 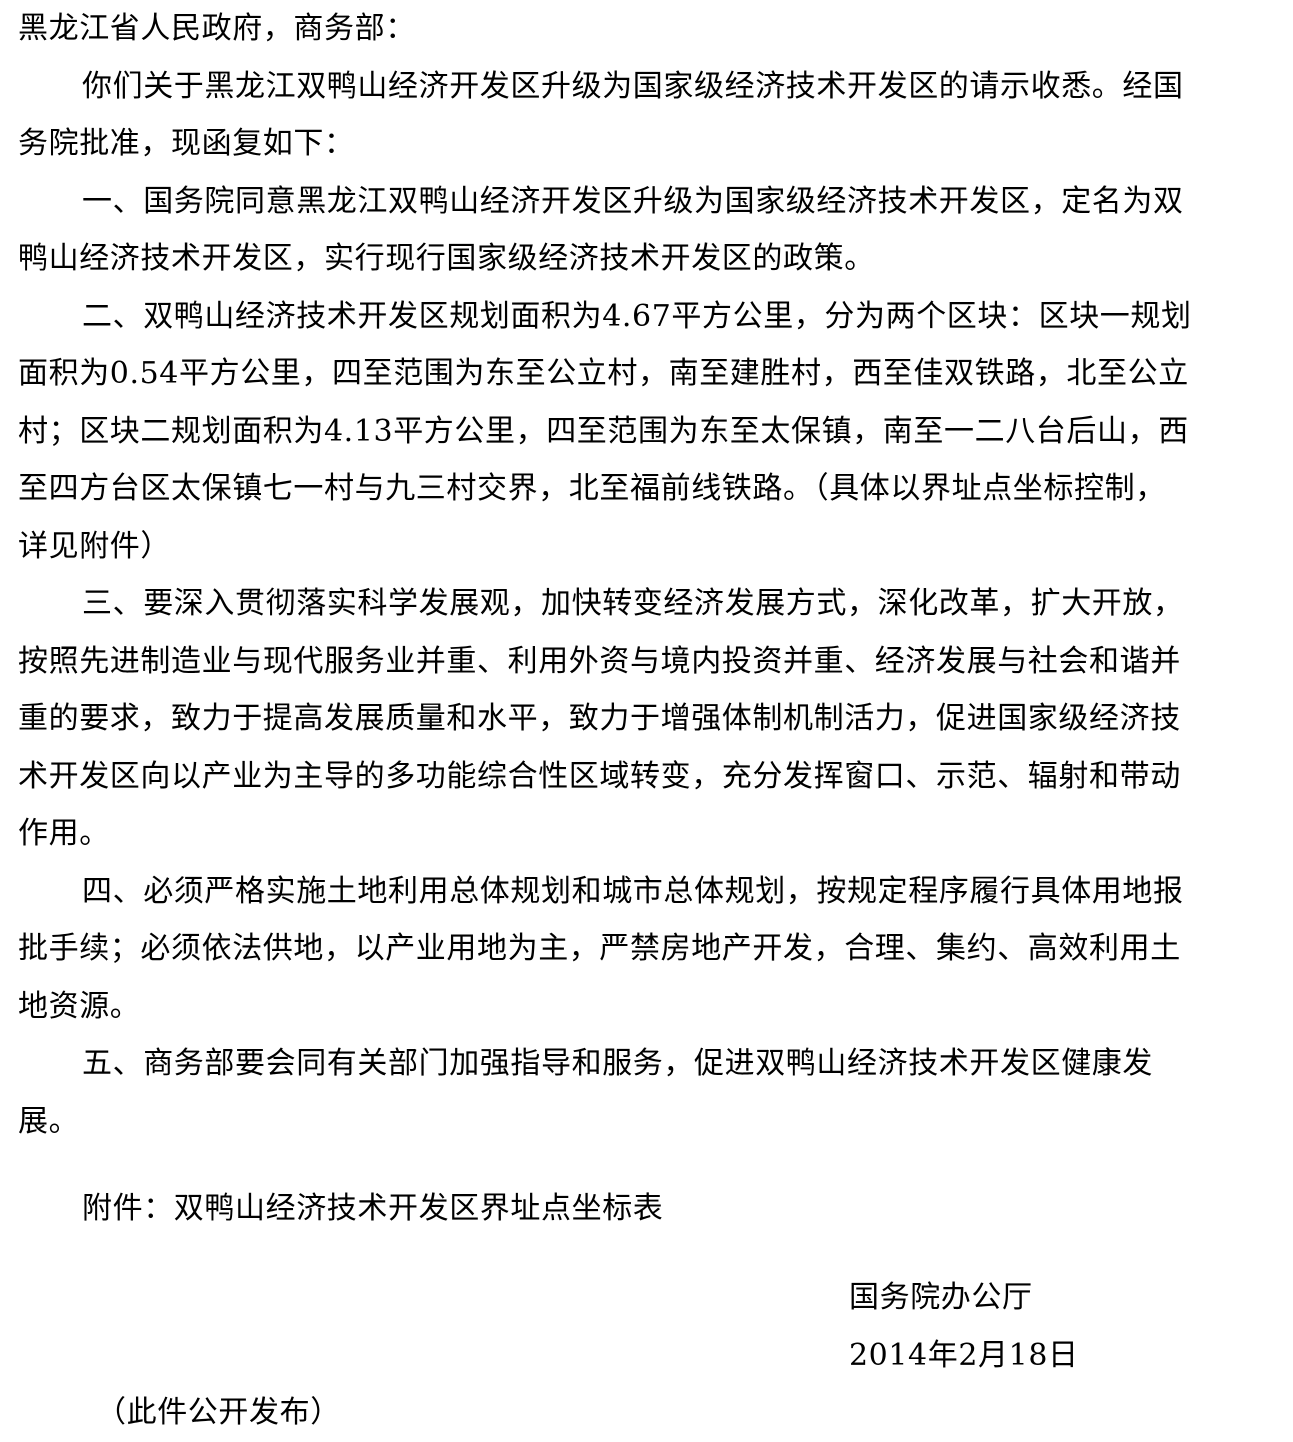 I want to click on signature-date: 2014年2月18日, so click(x=964, y=1355).